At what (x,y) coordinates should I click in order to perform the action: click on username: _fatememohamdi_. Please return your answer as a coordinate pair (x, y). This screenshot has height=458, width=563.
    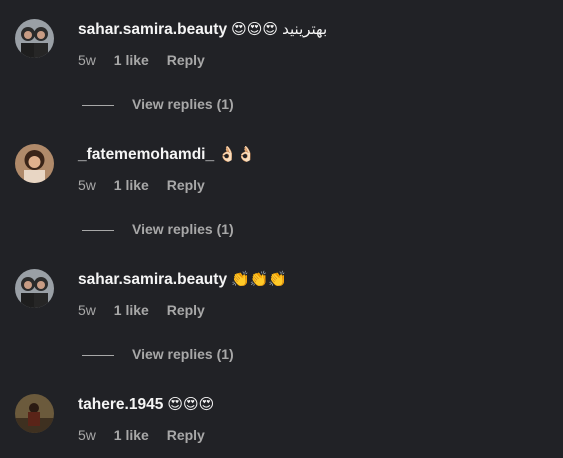
    Looking at the image, I should click on (146, 154).